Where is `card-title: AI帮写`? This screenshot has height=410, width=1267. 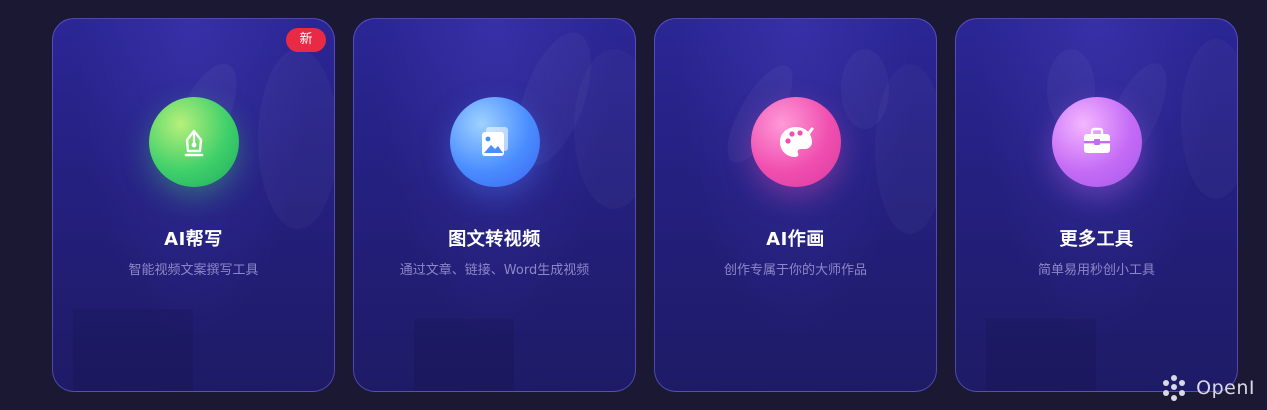 card-title: AI帮写 is located at coordinates (193, 239).